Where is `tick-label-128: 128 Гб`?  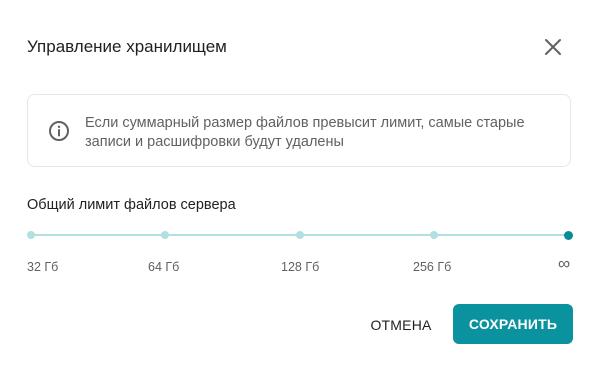 tick-label-128: 128 Гб is located at coordinates (300, 267).